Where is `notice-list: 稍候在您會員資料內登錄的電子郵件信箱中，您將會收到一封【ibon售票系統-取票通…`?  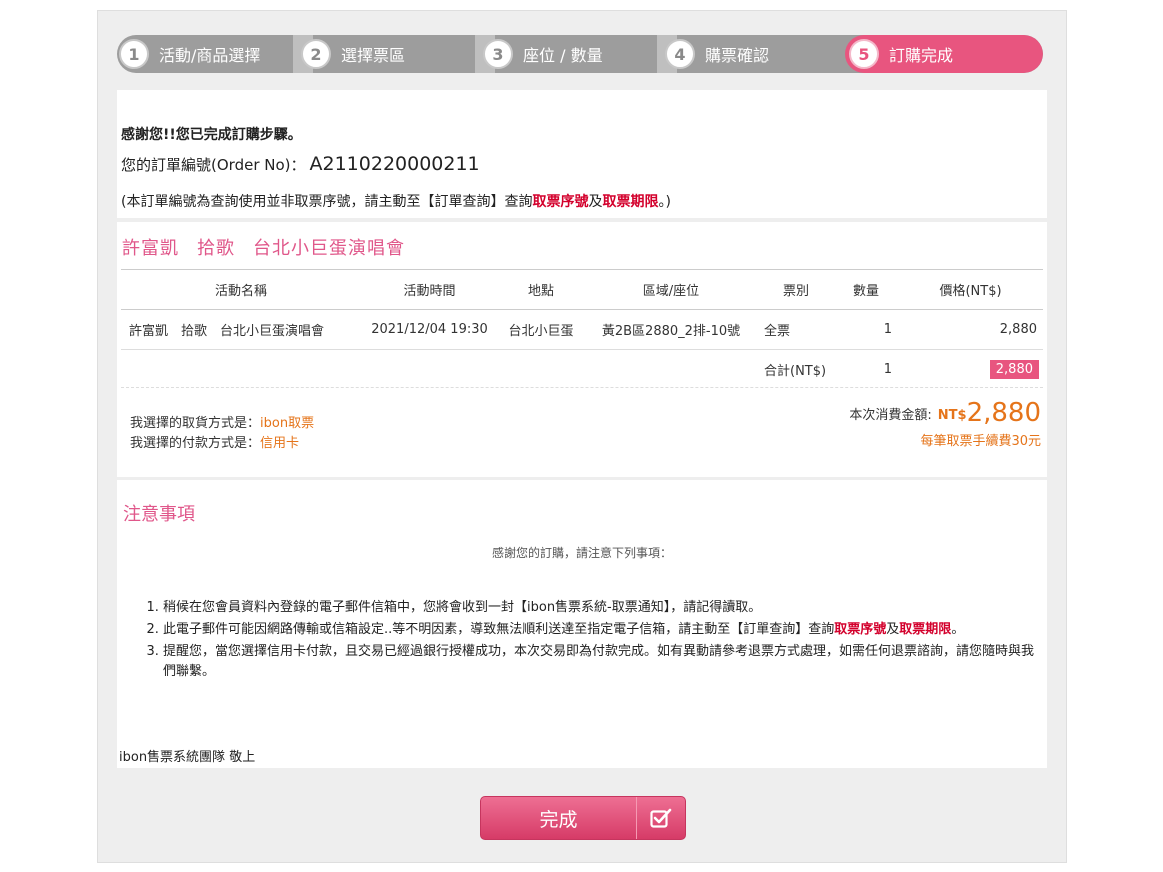
notice-list: 稍候在您會員資料內登錄的電子郵件信箱中，您將會收到一封【ibon售票系統-取票通… is located at coordinates (595, 641).